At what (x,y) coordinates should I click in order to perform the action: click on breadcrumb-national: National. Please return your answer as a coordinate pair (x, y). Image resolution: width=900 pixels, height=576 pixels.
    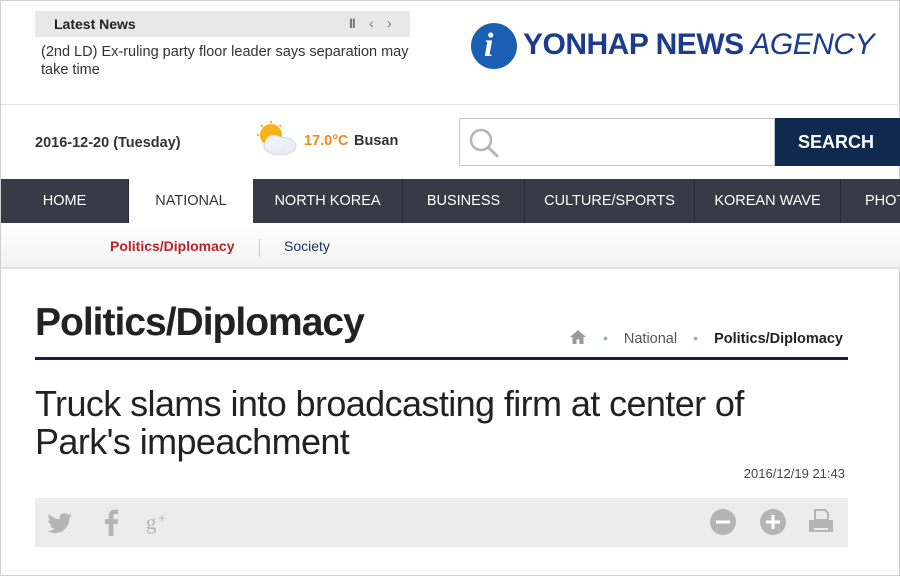
    Looking at the image, I should click on (650, 339).